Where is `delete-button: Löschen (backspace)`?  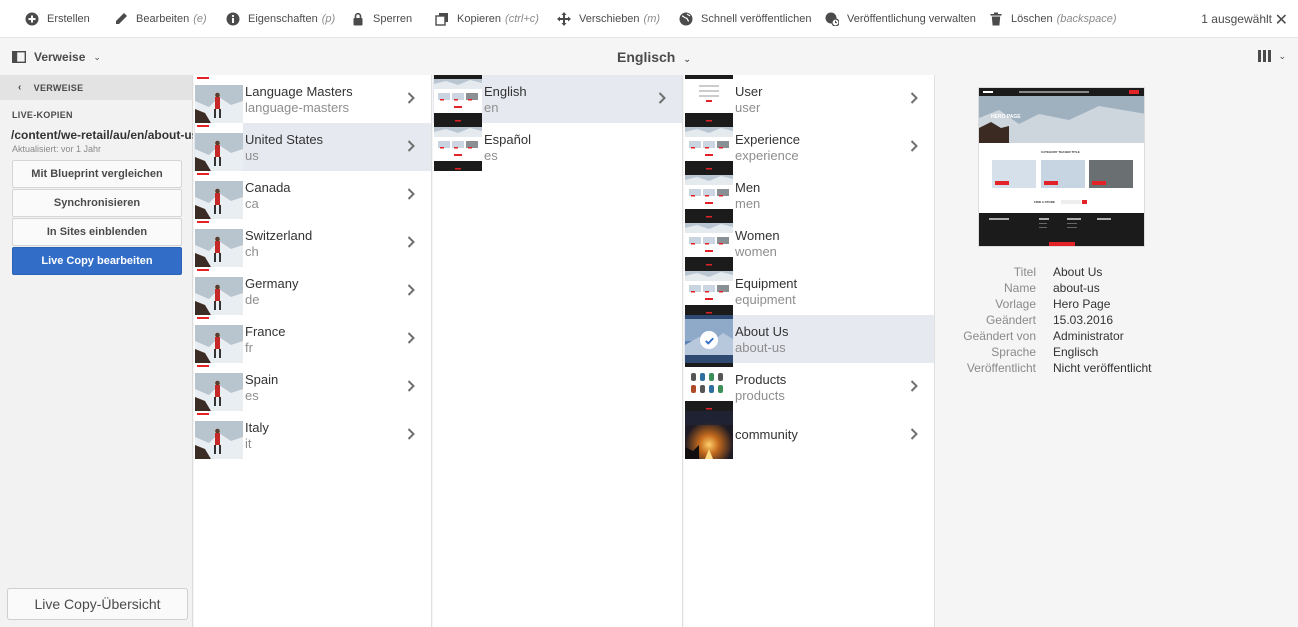
delete-button: Löschen (backspace) is located at coordinates (1053, 19).